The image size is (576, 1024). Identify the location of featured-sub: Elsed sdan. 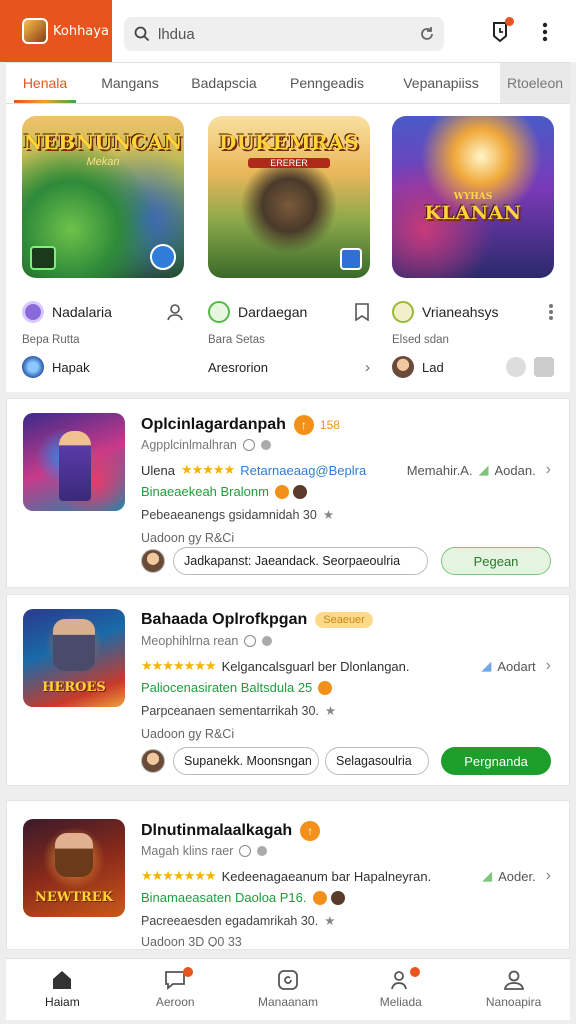
(420, 340).